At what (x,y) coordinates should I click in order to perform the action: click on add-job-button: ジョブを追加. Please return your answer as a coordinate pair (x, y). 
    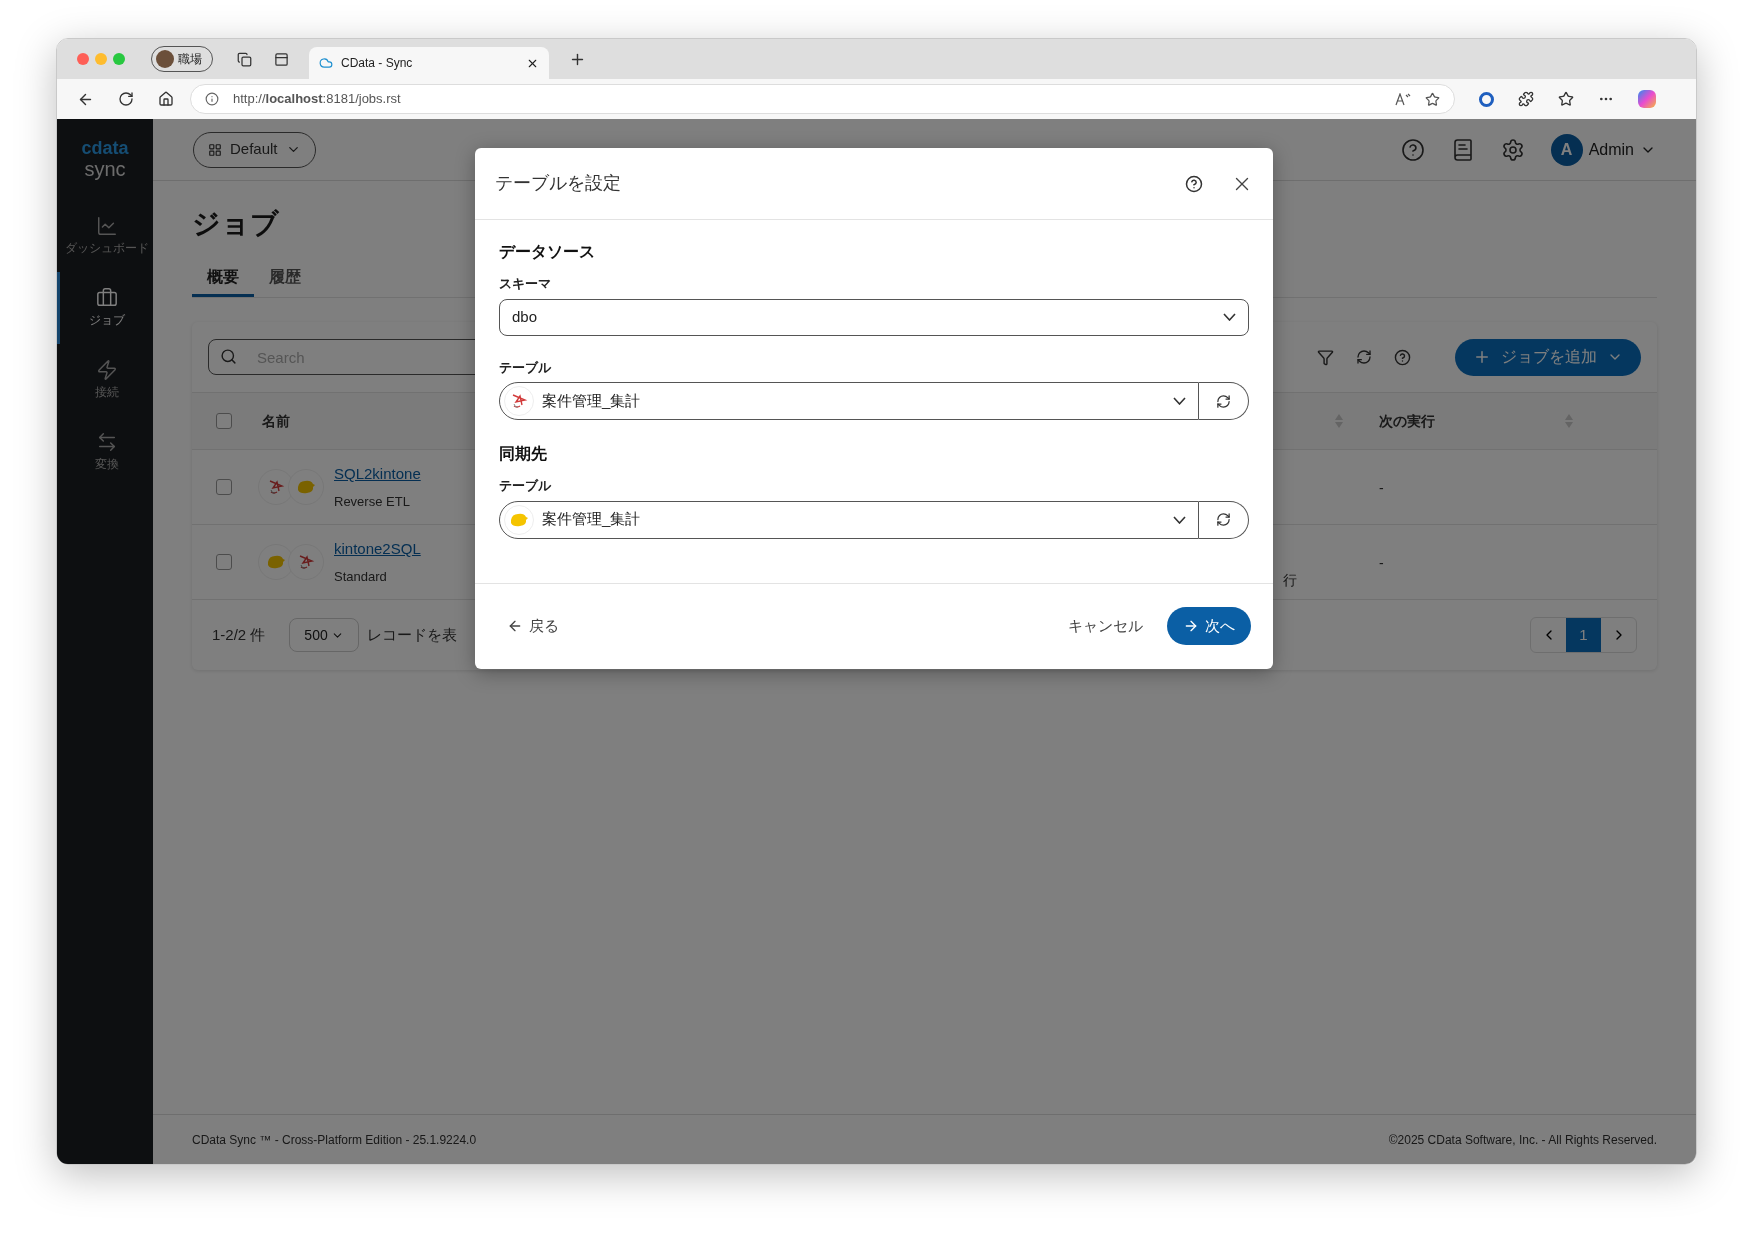
    Looking at the image, I should click on (1548, 357).